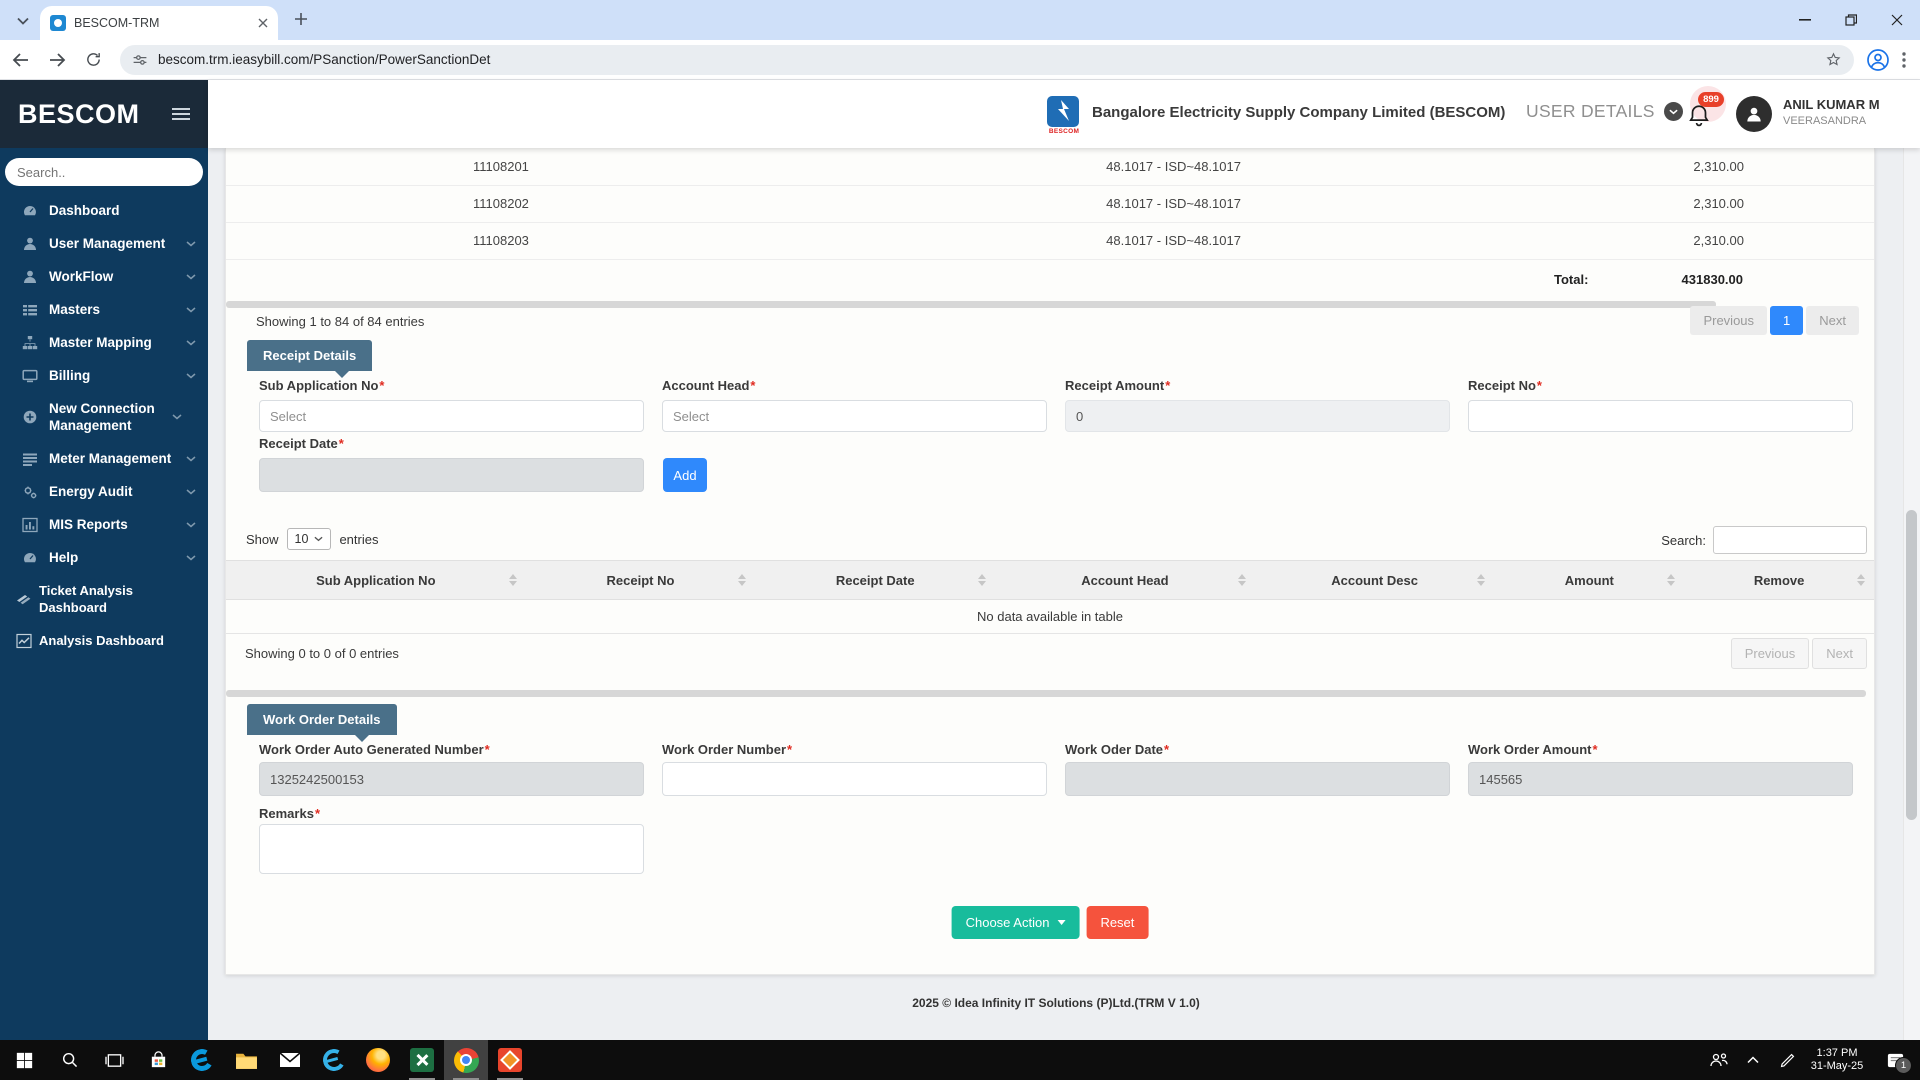 This screenshot has height=1080, width=1920. Describe the element at coordinates (301, 19) in the screenshot. I see `new-tab-button` at that location.